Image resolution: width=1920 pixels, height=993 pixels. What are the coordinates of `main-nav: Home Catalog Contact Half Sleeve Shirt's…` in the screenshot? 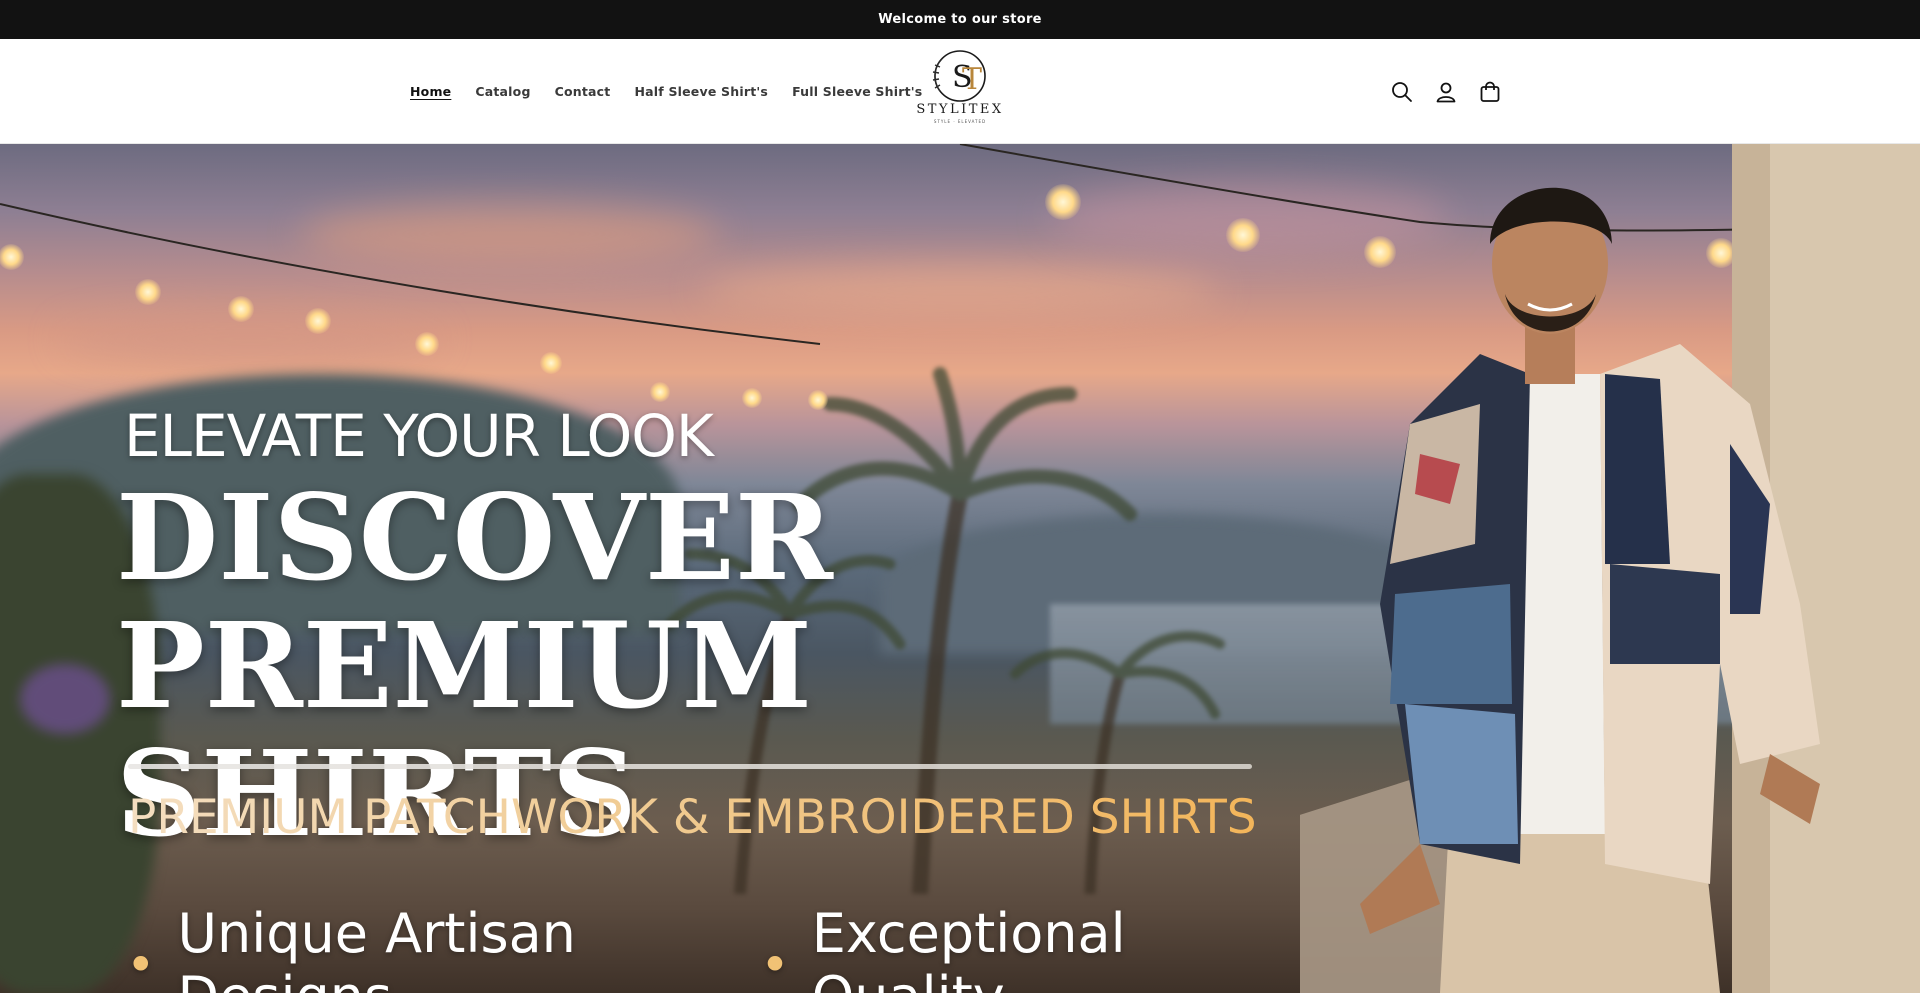 It's located at (666, 91).